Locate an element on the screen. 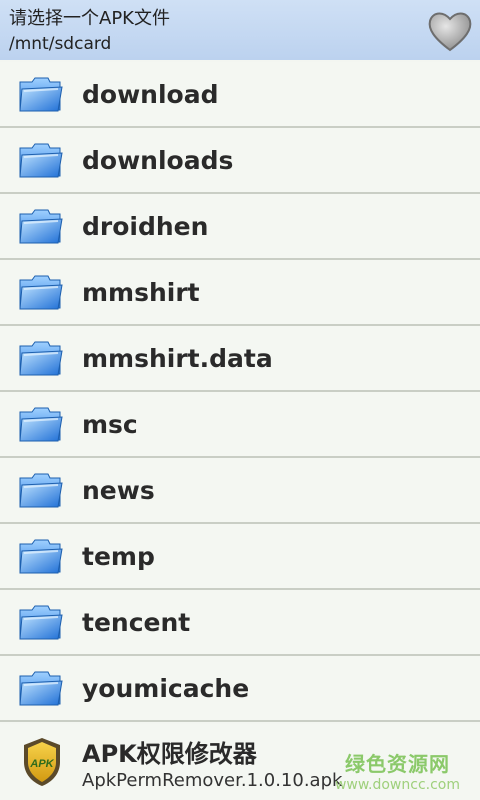 The width and height of the screenshot is (480, 800). folder-name: mmshirt is located at coordinates (141, 292).